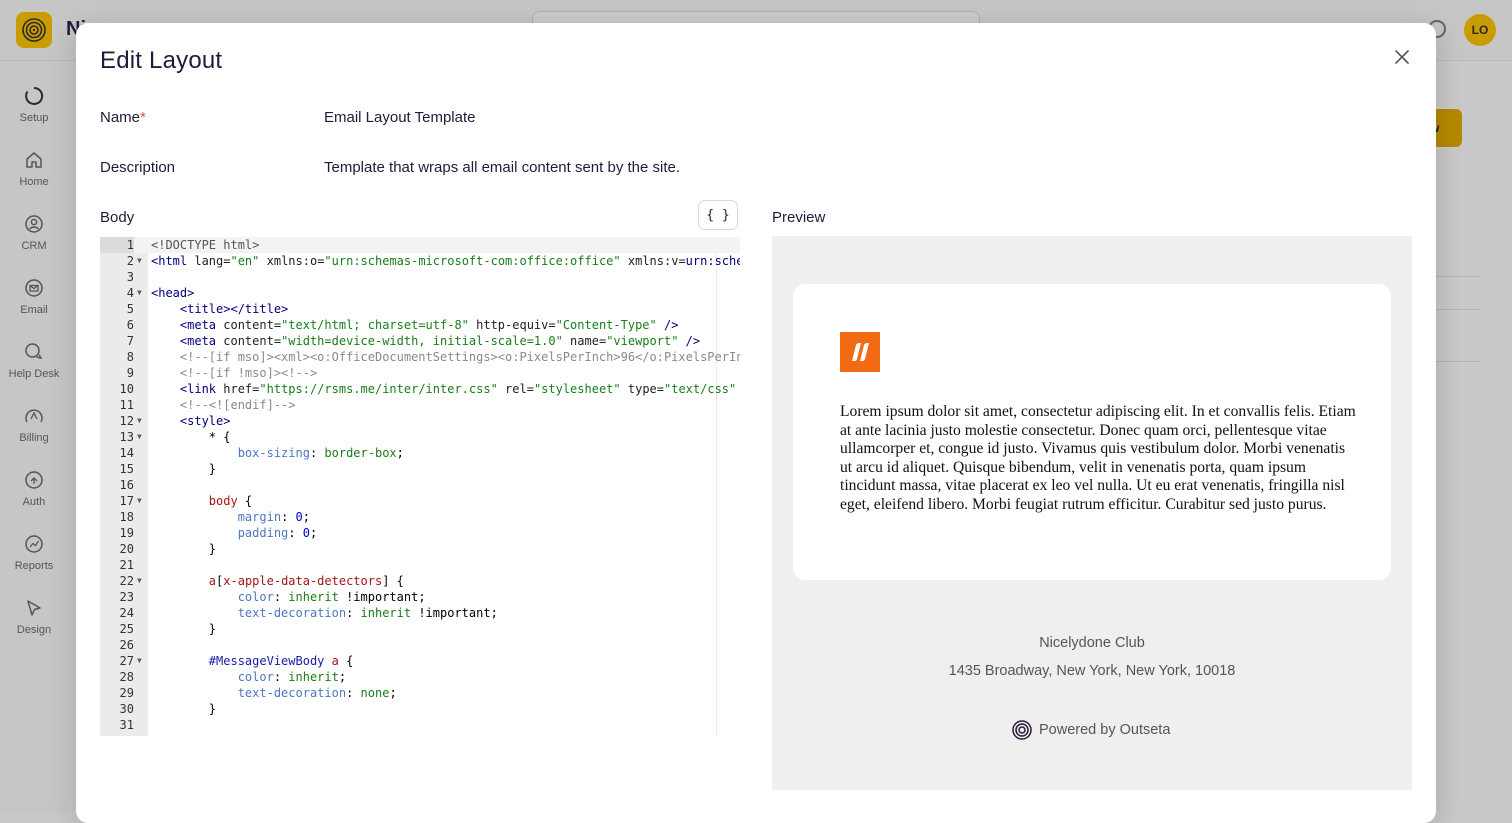 The height and width of the screenshot is (823, 1512). Describe the element at coordinates (34, 480) in the screenshot. I see `auth-icon` at that location.